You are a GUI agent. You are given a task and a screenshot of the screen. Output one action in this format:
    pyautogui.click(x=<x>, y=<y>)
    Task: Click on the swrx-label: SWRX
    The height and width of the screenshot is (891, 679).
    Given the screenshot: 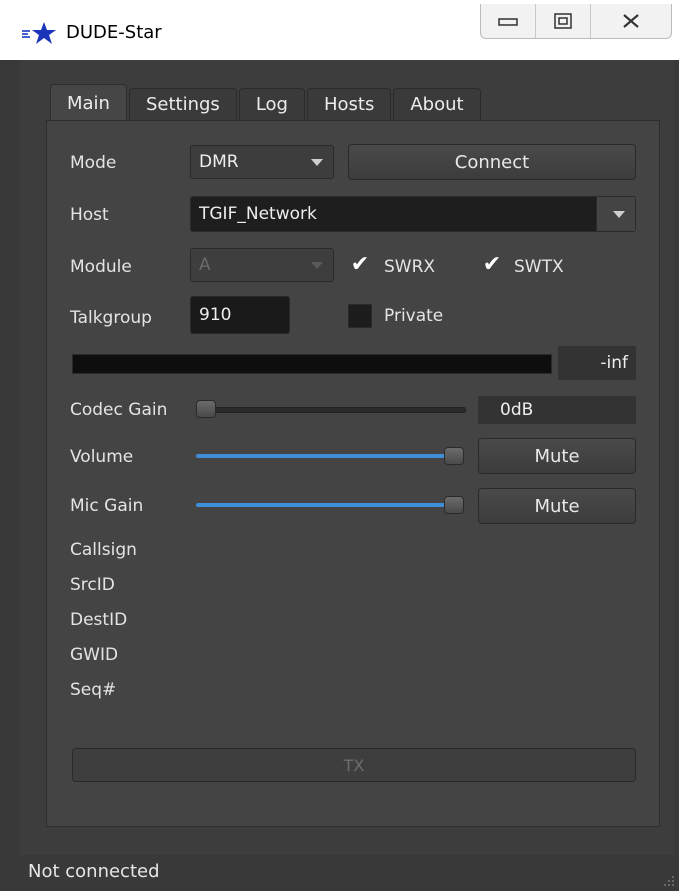 What is the action you would take?
    pyautogui.click(x=410, y=267)
    